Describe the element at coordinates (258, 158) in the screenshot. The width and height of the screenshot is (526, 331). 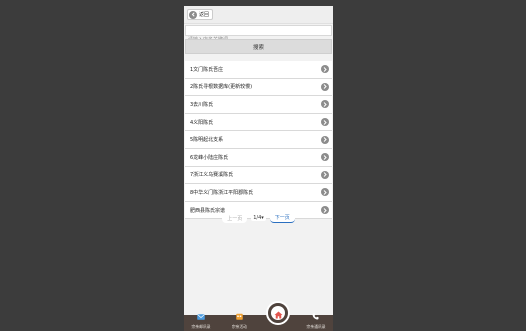
I see `list-item: 6龙峰小陆庄陈氏` at that location.